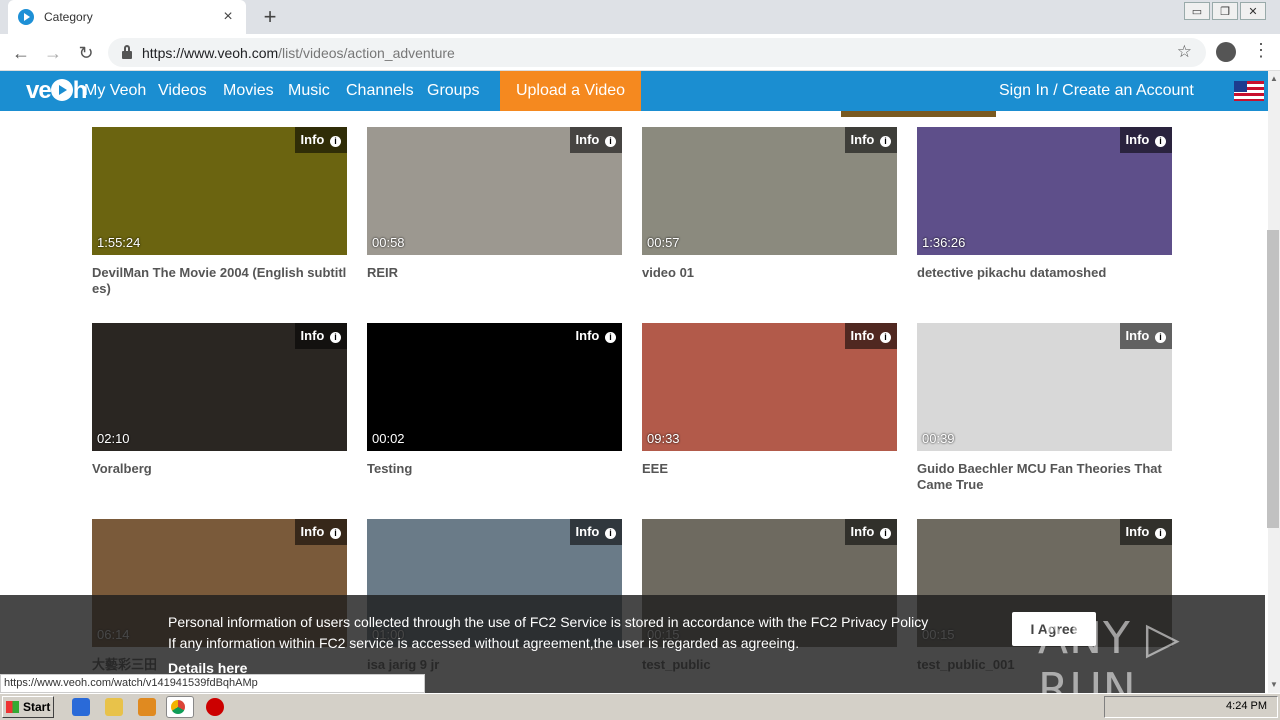 The image size is (1280, 720). What do you see at coordinates (219, 387) in the screenshot?
I see `video-thumbnail: Info i 02:10` at bounding box center [219, 387].